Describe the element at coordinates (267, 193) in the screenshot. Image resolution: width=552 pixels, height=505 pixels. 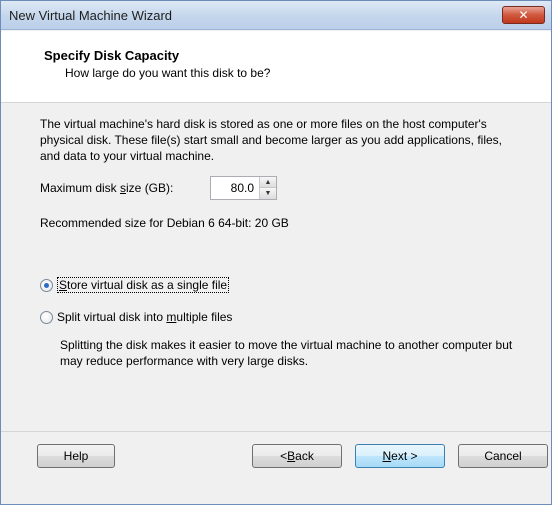
I see `spin-down-icon: ▼` at that location.